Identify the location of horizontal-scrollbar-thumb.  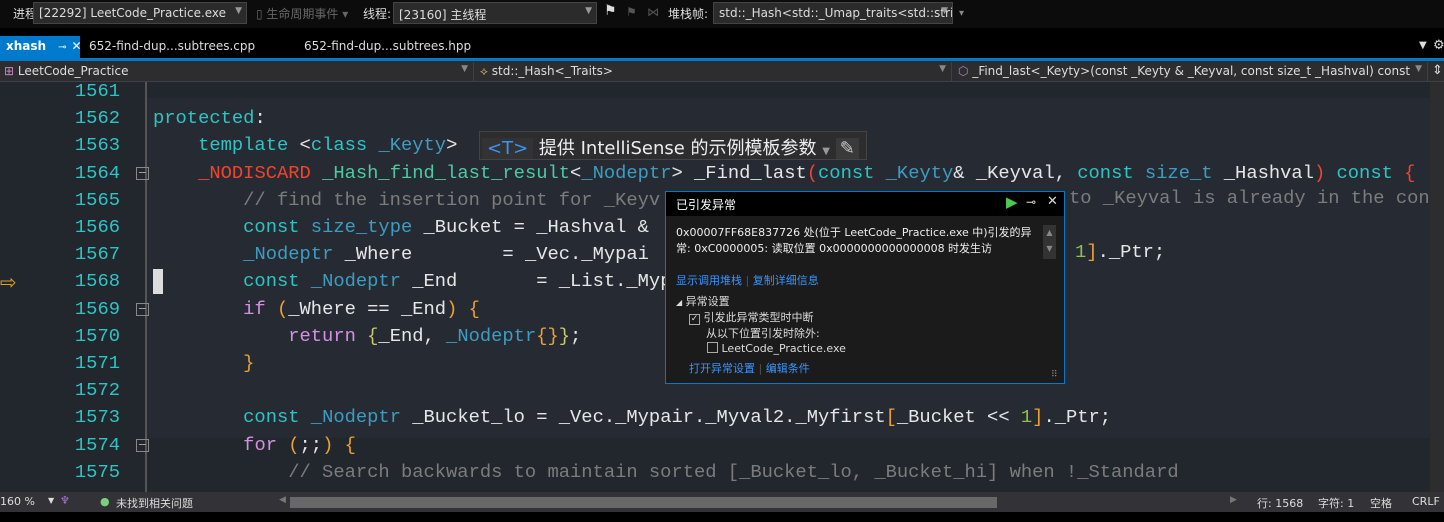
(643, 502).